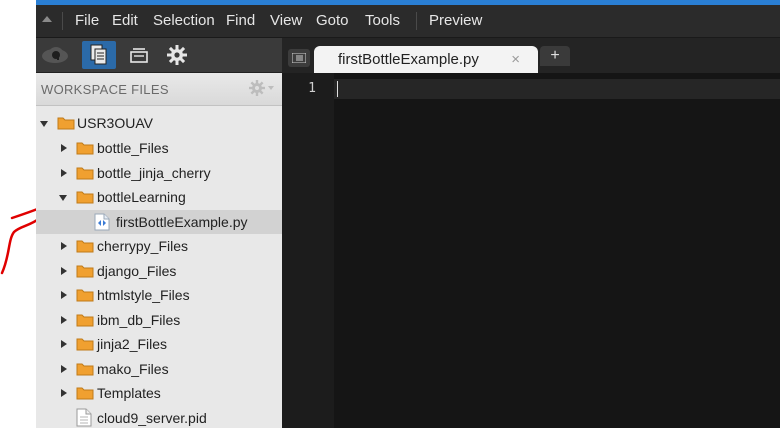 Image resolution: width=780 pixels, height=428 pixels. Describe the element at coordinates (143, 295) in the screenshot. I see `tree-item-label: htmlstyle_Files` at that location.